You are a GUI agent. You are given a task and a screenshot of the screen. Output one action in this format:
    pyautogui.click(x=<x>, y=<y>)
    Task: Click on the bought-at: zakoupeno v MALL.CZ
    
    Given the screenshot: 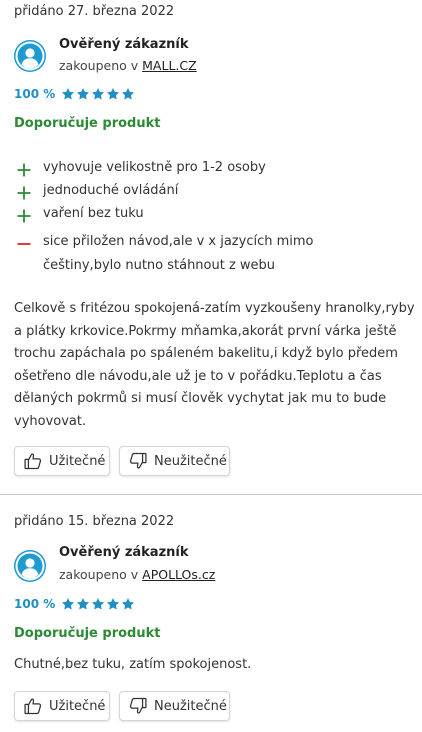 What is the action you would take?
    pyautogui.click(x=128, y=65)
    